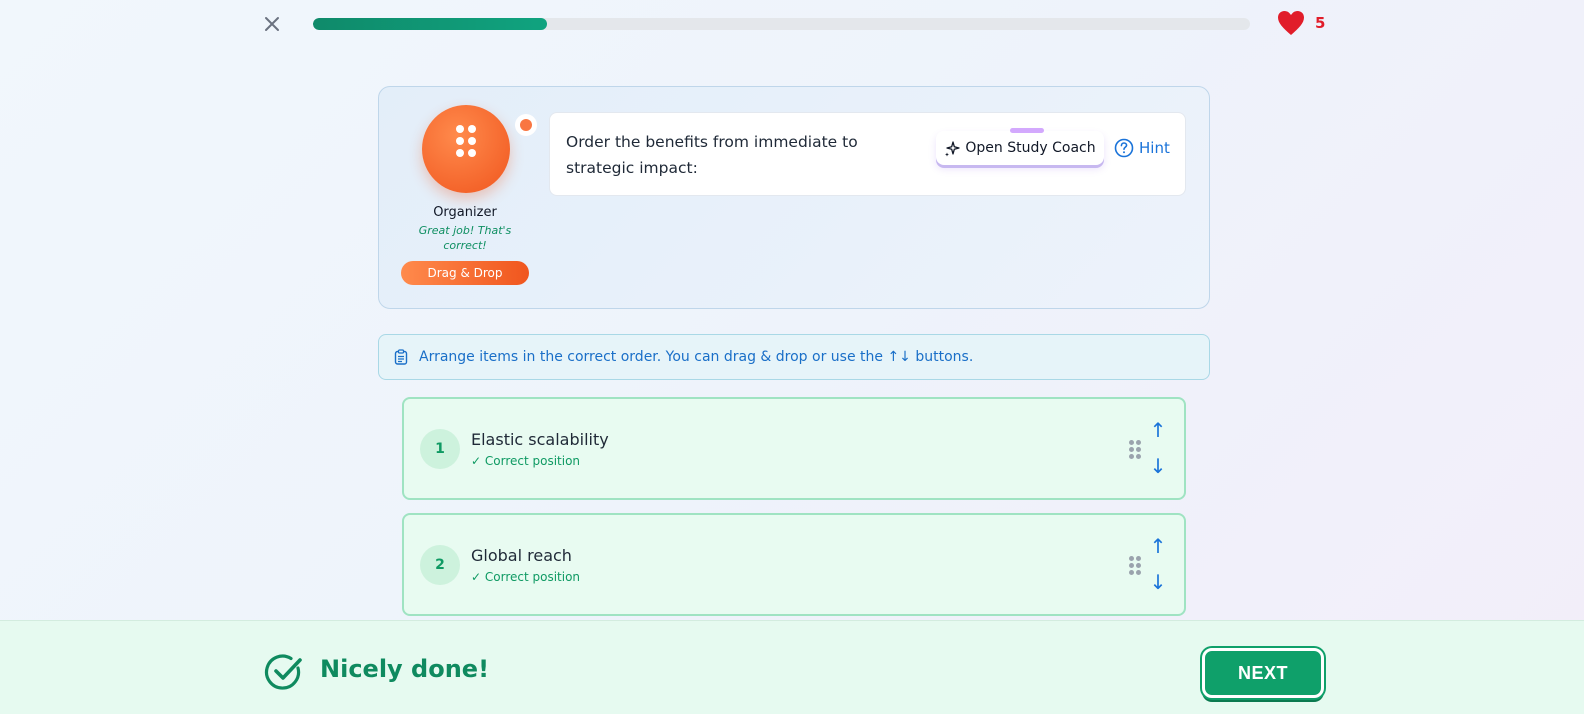  Describe the element at coordinates (465, 212) in the screenshot. I see `character-name: Organizer` at that location.